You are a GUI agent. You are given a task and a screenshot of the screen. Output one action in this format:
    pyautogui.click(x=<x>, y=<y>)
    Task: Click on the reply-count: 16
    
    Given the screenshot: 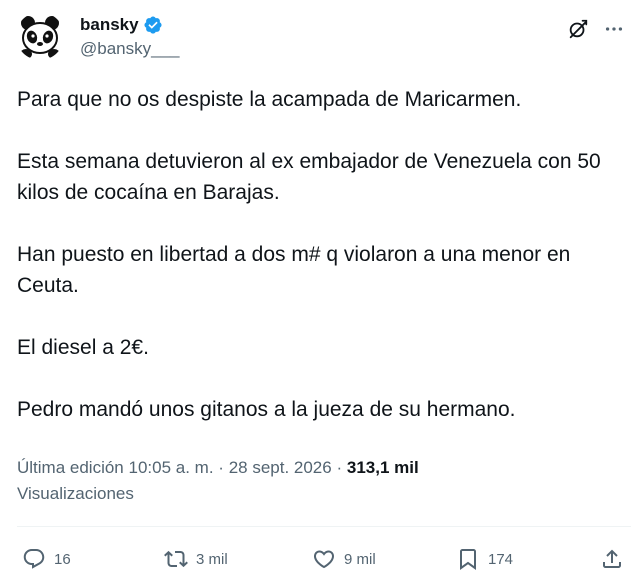 What is the action you would take?
    pyautogui.click(x=62, y=559)
    